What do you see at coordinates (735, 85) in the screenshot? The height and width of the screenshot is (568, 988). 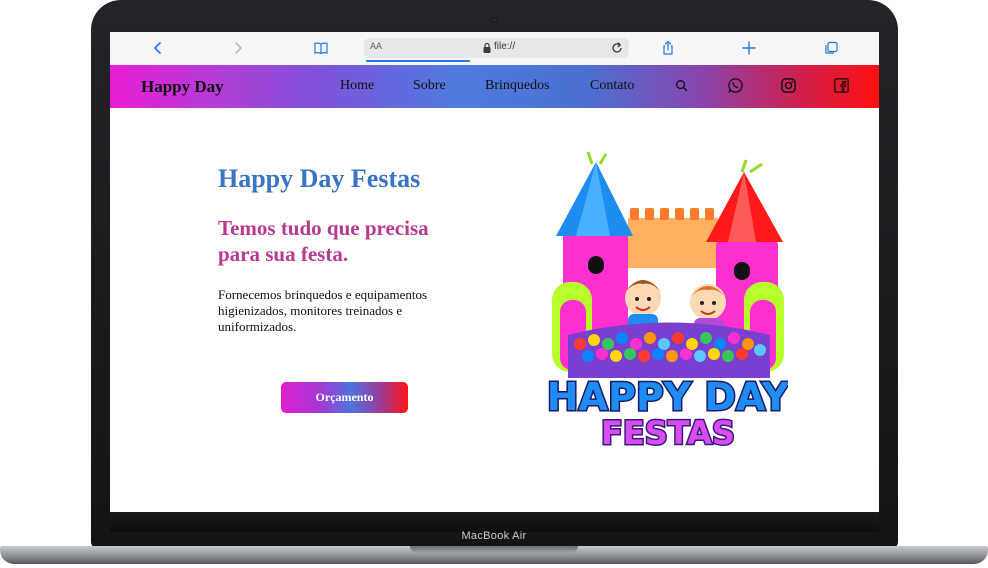 I see `whatsapp-icon` at bounding box center [735, 85].